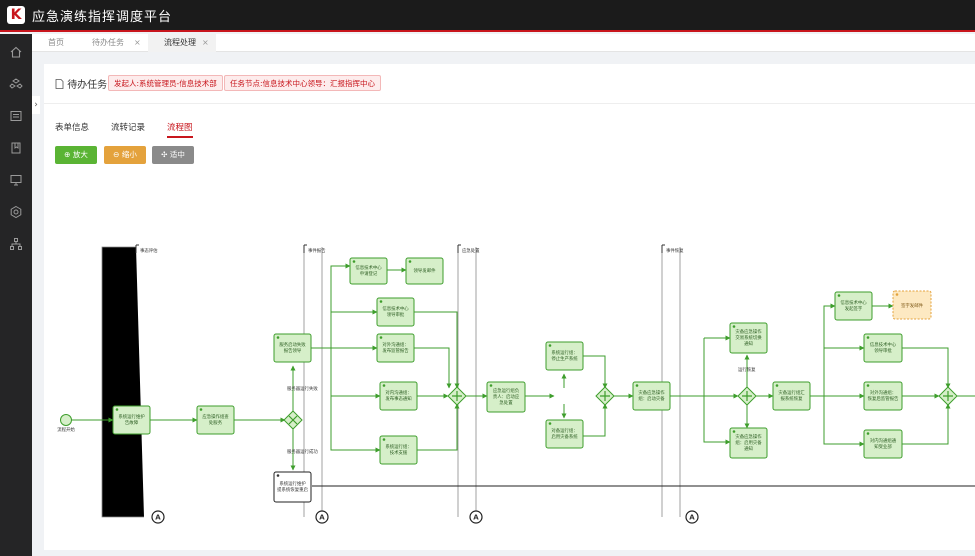  I want to click on task-node: 灾备应急操作组：启用灾备通知, so click(748, 443).